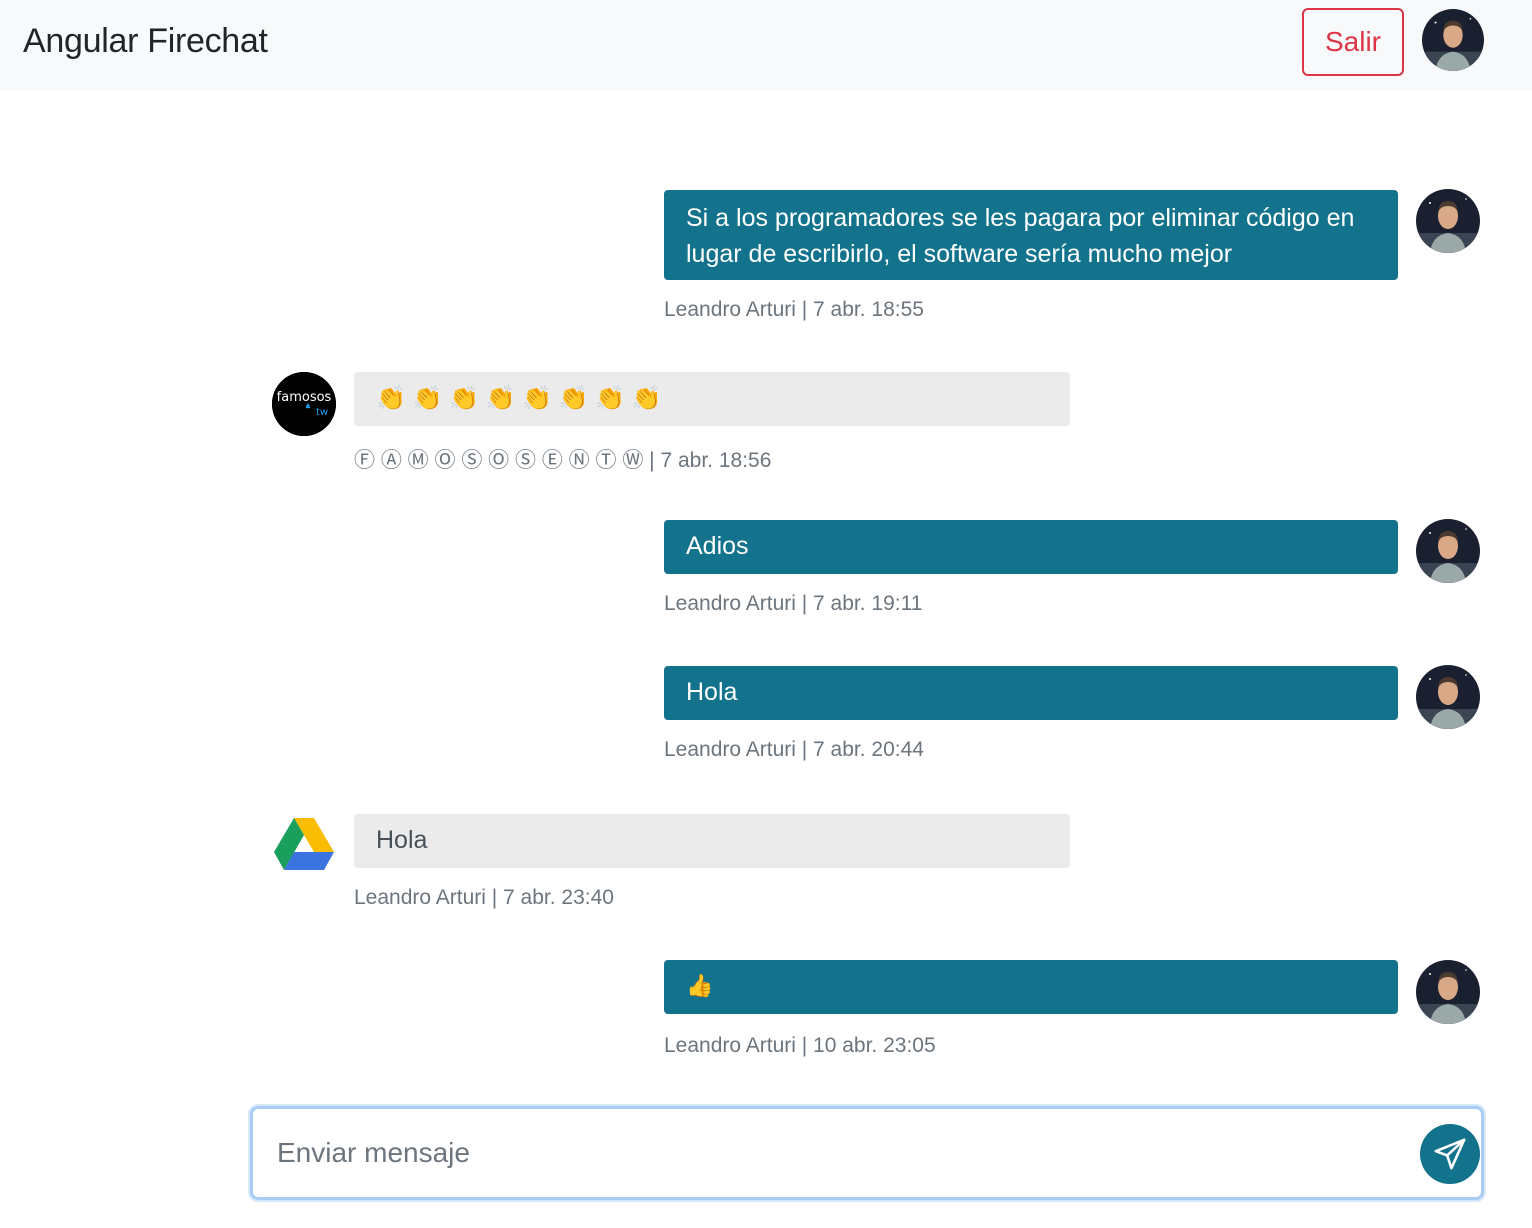 The width and height of the screenshot is (1532, 1228). Describe the element at coordinates (484, 897) in the screenshot. I see `message-meta: Leandro Arturi | 7 abr. 23:40` at that location.